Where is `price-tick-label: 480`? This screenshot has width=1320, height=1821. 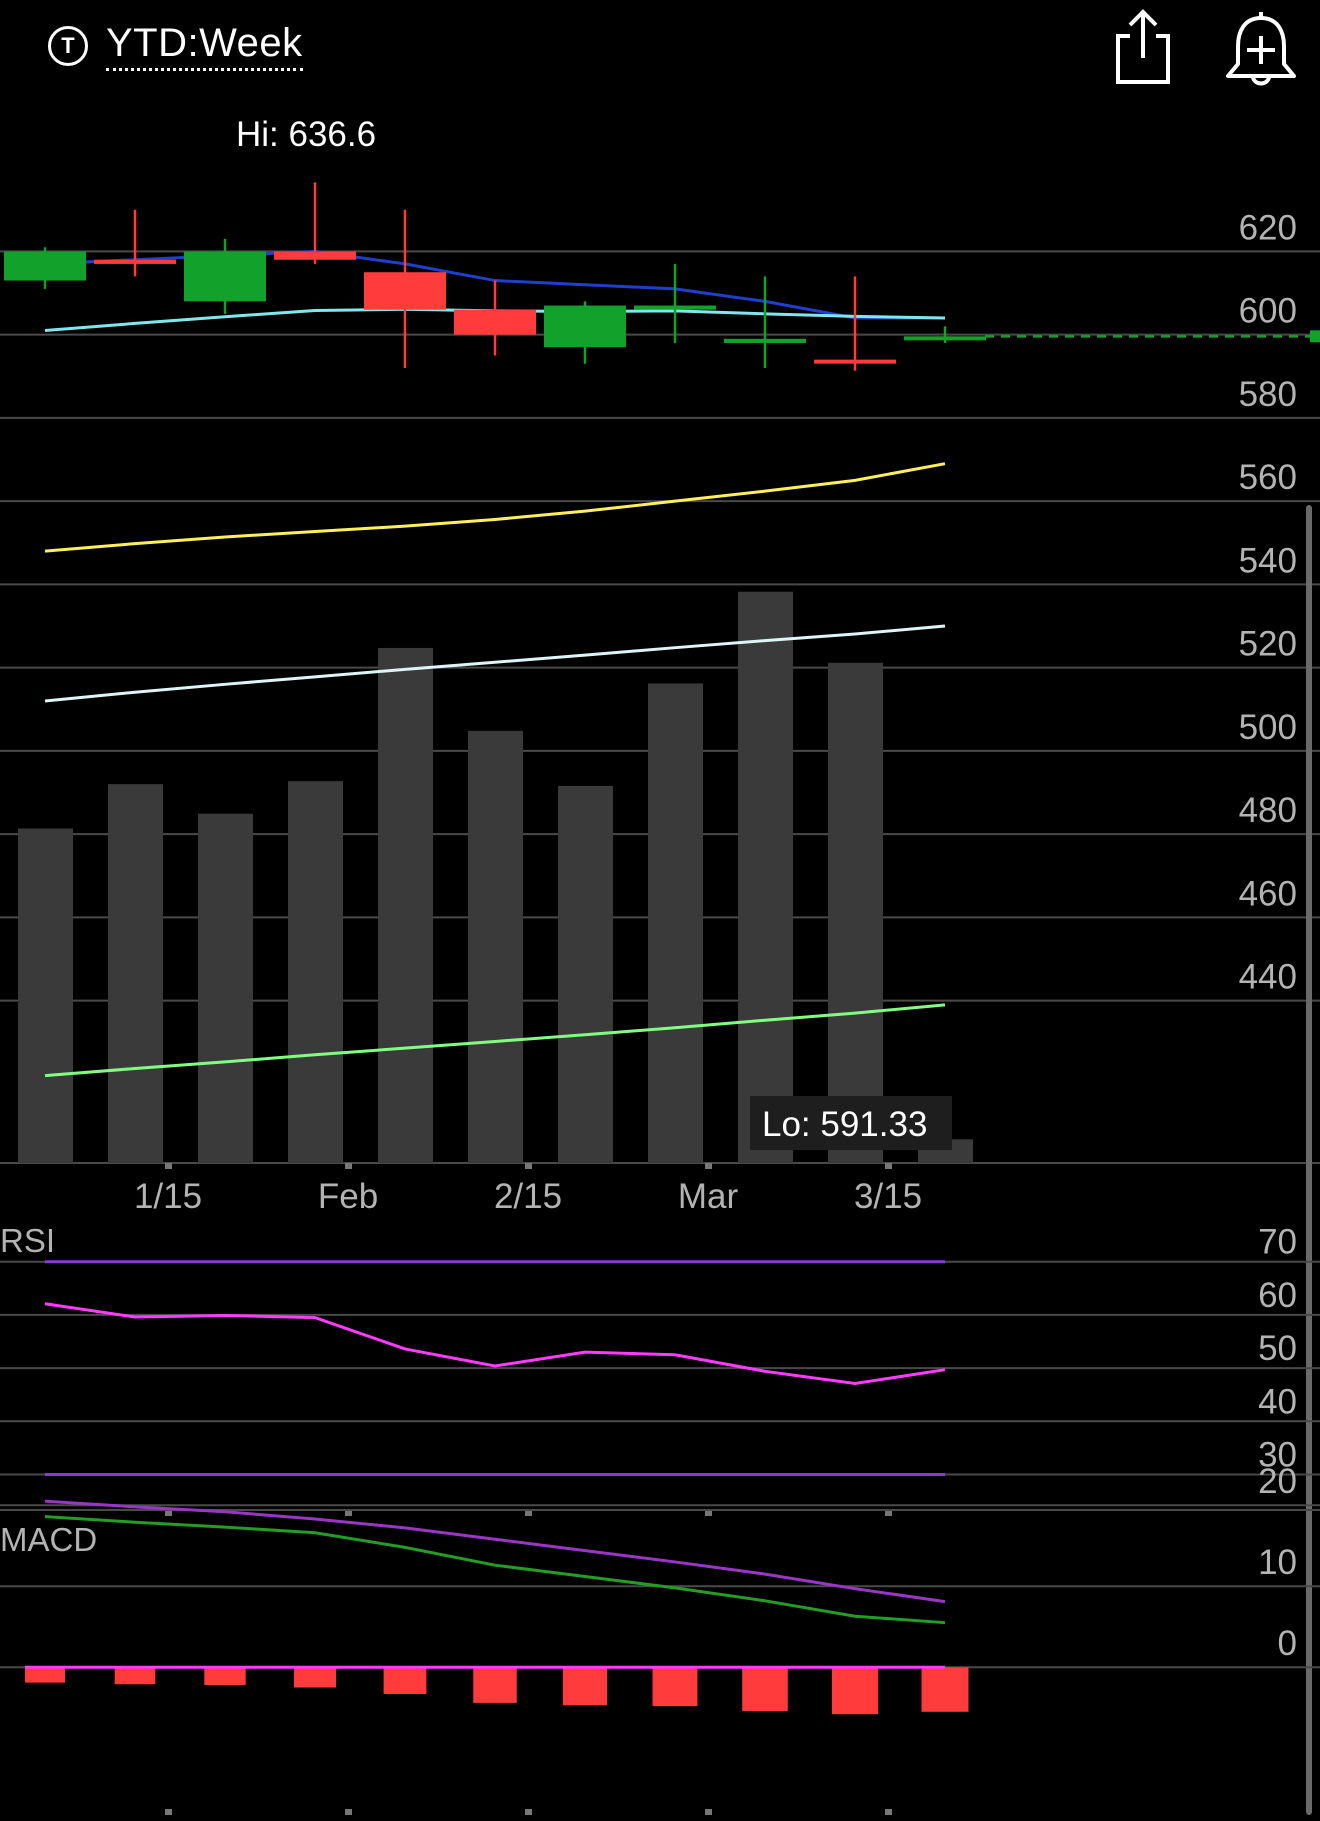 price-tick-label: 480 is located at coordinates (1268, 810).